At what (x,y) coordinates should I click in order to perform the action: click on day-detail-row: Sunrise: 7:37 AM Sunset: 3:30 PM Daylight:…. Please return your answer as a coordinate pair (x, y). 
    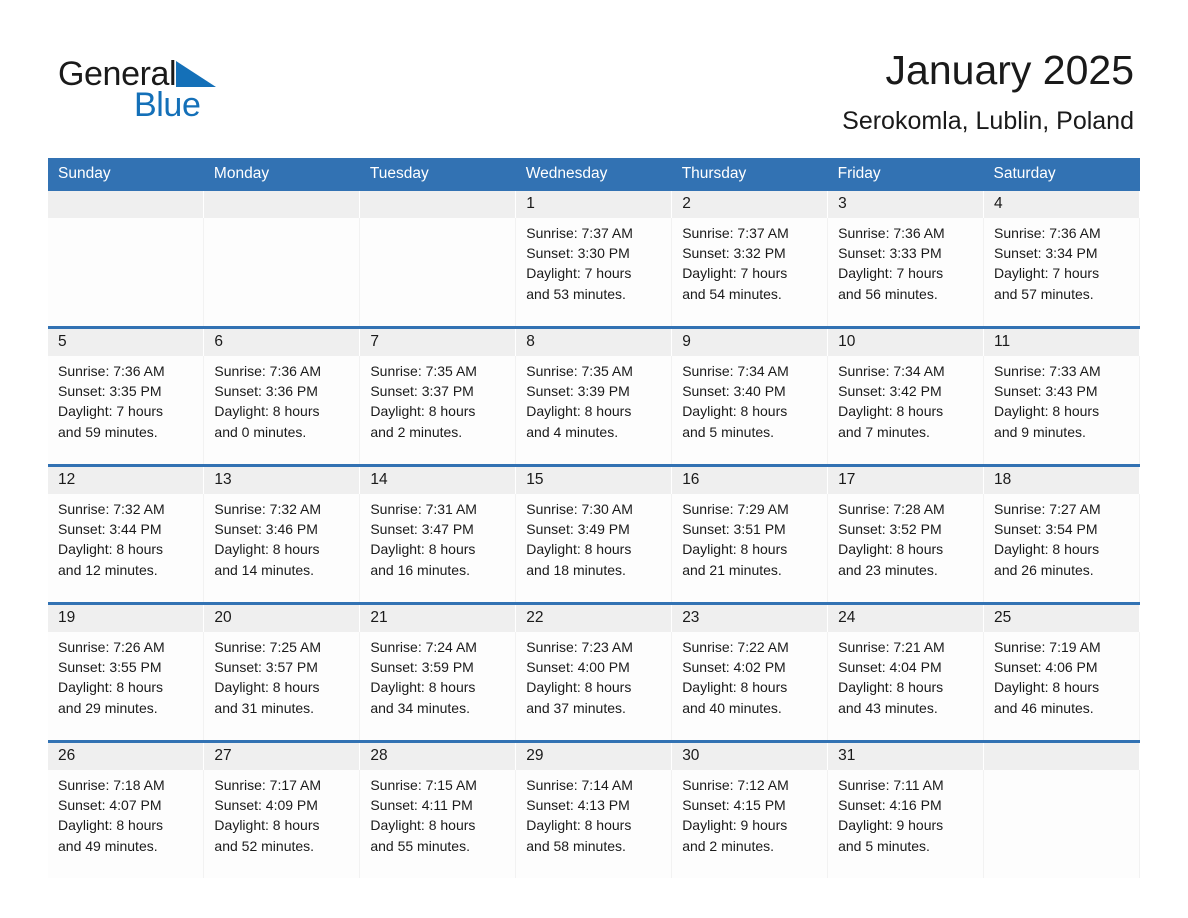
    Looking at the image, I should click on (594, 272).